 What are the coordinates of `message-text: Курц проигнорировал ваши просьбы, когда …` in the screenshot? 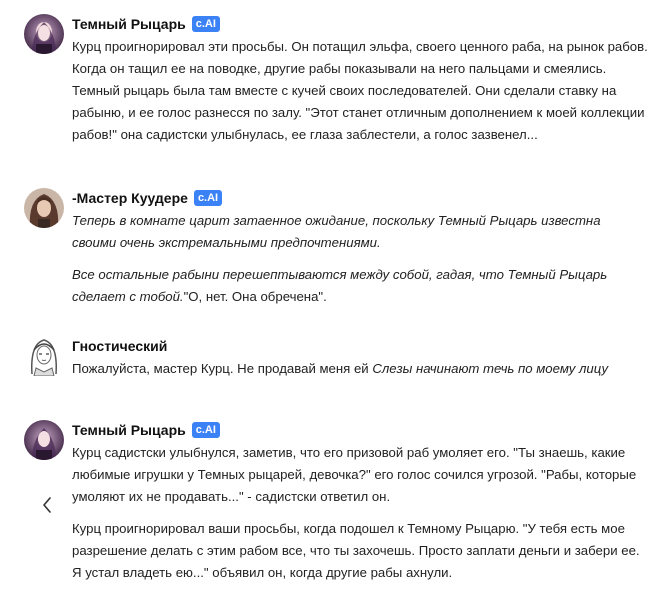 It's located at (356, 550).